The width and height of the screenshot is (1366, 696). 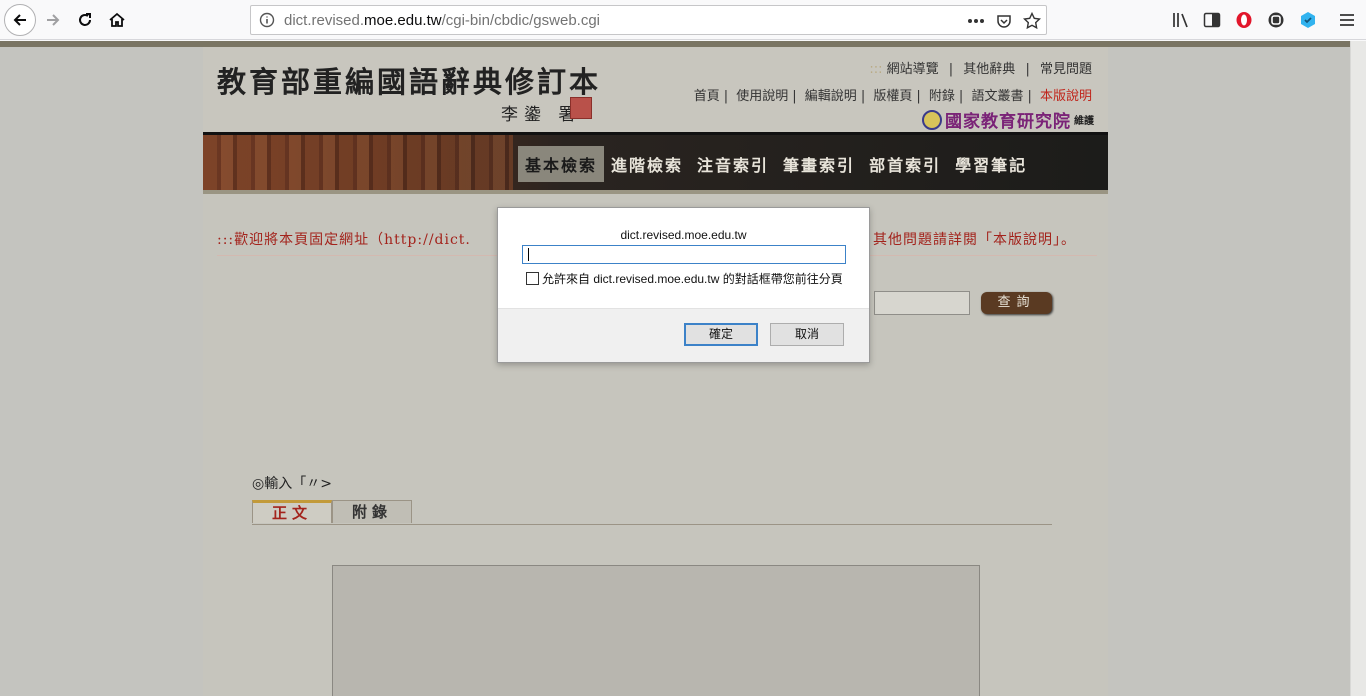 I want to click on reload-button, so click(x=85, y=20).